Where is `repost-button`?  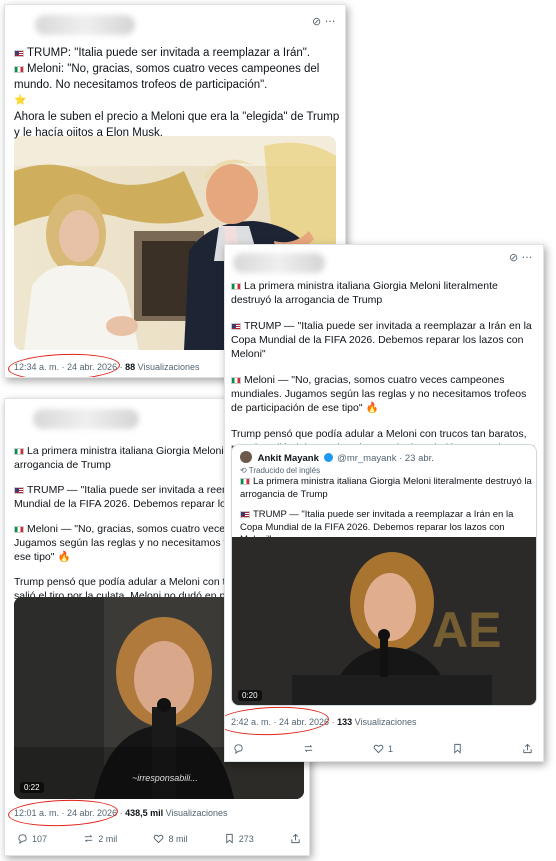 repost-button is located at coordinates (308, 748).